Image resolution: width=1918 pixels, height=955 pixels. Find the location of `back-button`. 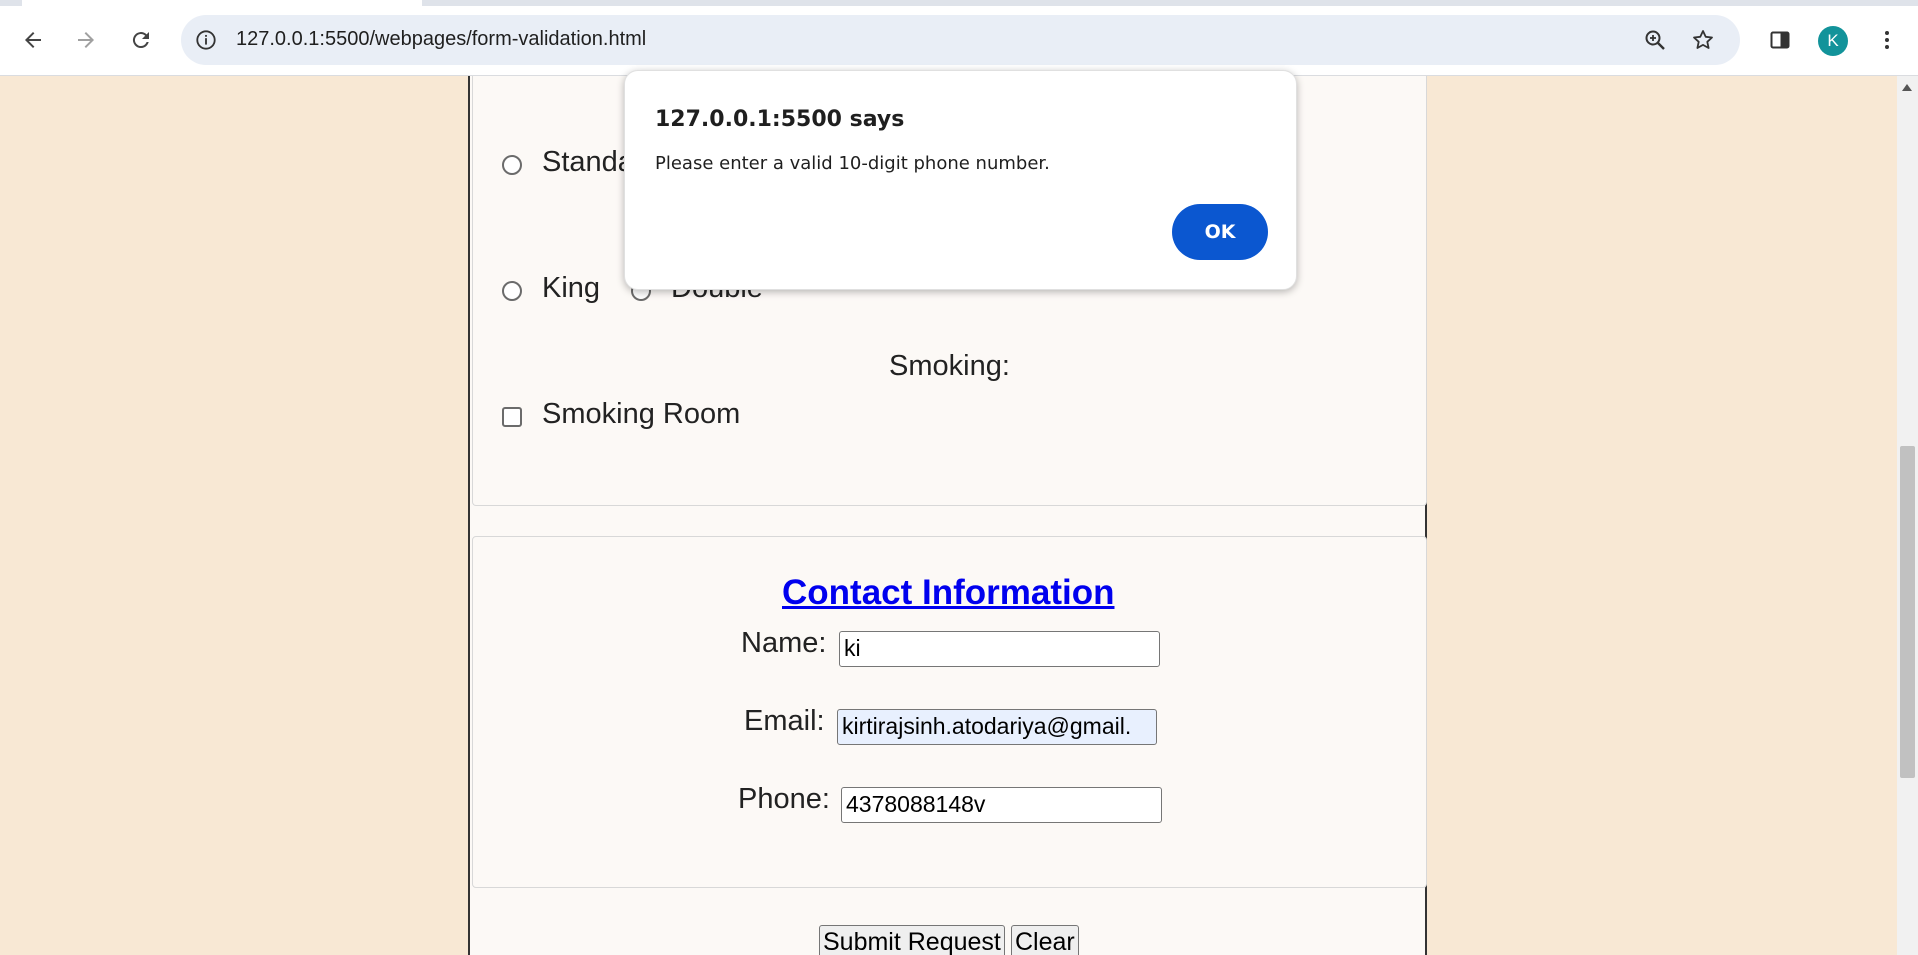

back-button is located at coordinates (33, 40).